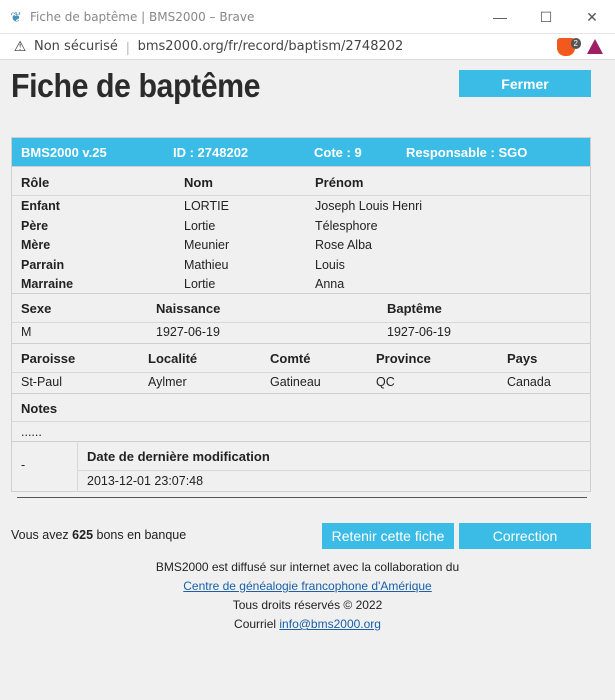  What do you see at coordinates (16, 16) in the screenshot?
I see `tree-app-icon: ❦` at bounding box center [16, 16].